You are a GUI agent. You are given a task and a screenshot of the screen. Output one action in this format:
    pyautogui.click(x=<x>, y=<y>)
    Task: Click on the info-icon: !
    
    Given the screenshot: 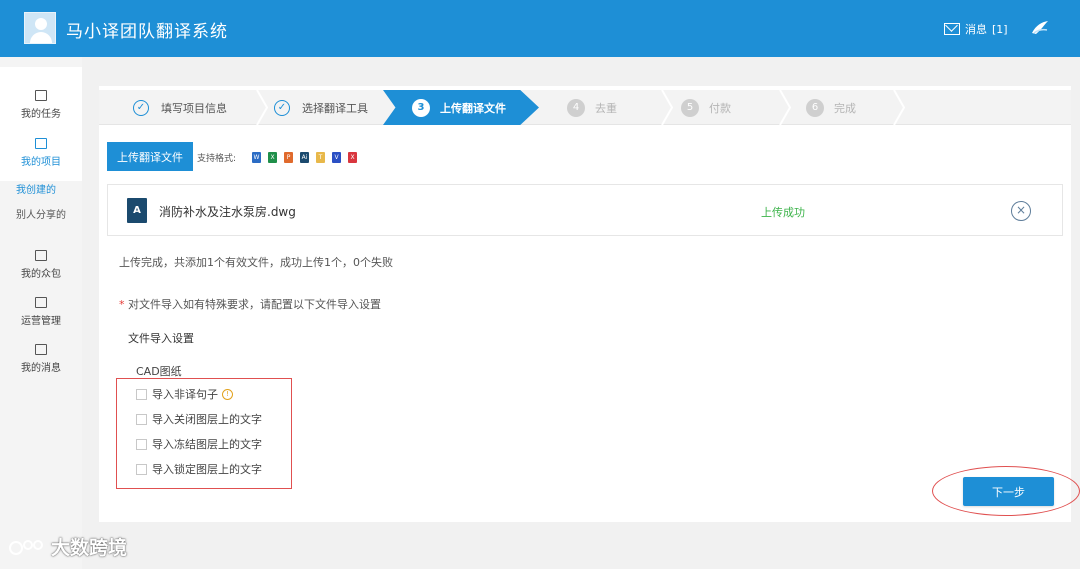 What is the action you would take?
    pyautogui.click(x=227, y=394)
    